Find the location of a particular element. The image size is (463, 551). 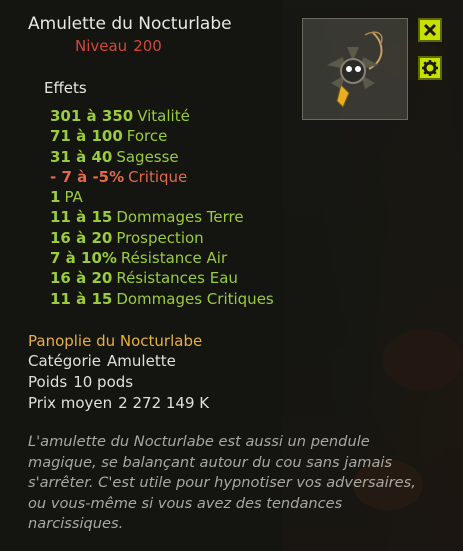

weight-line: Poids 10 pods is located at coordinates (80, 382).